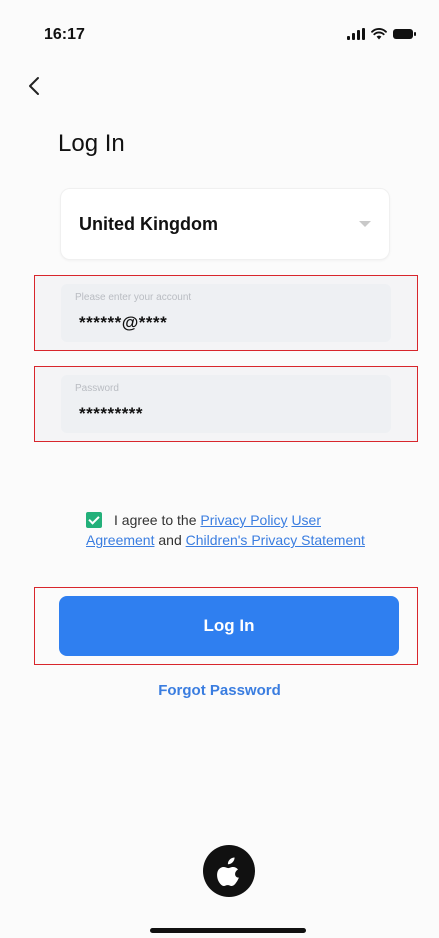 The width and height of the screenshot is (439, 938). What do you see at coordinates (226, 313) in the screenshot?
I see `account-field: Please enter your account ******@****` at bounding box center [226, 313].